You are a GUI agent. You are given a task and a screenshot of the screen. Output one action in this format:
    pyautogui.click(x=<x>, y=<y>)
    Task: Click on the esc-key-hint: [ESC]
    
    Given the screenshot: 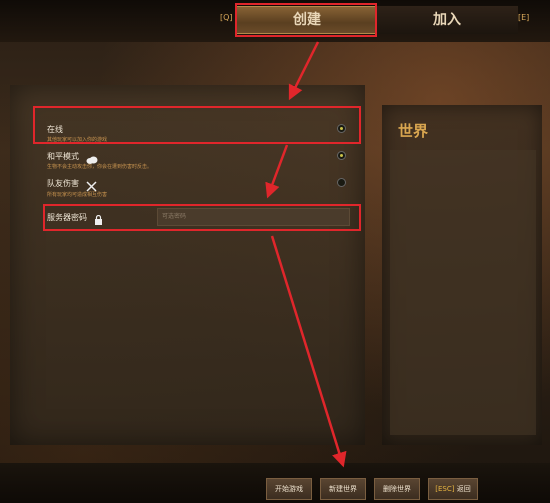 What is the action you would take?
    pyautogui.click(x=445, y=489)
    